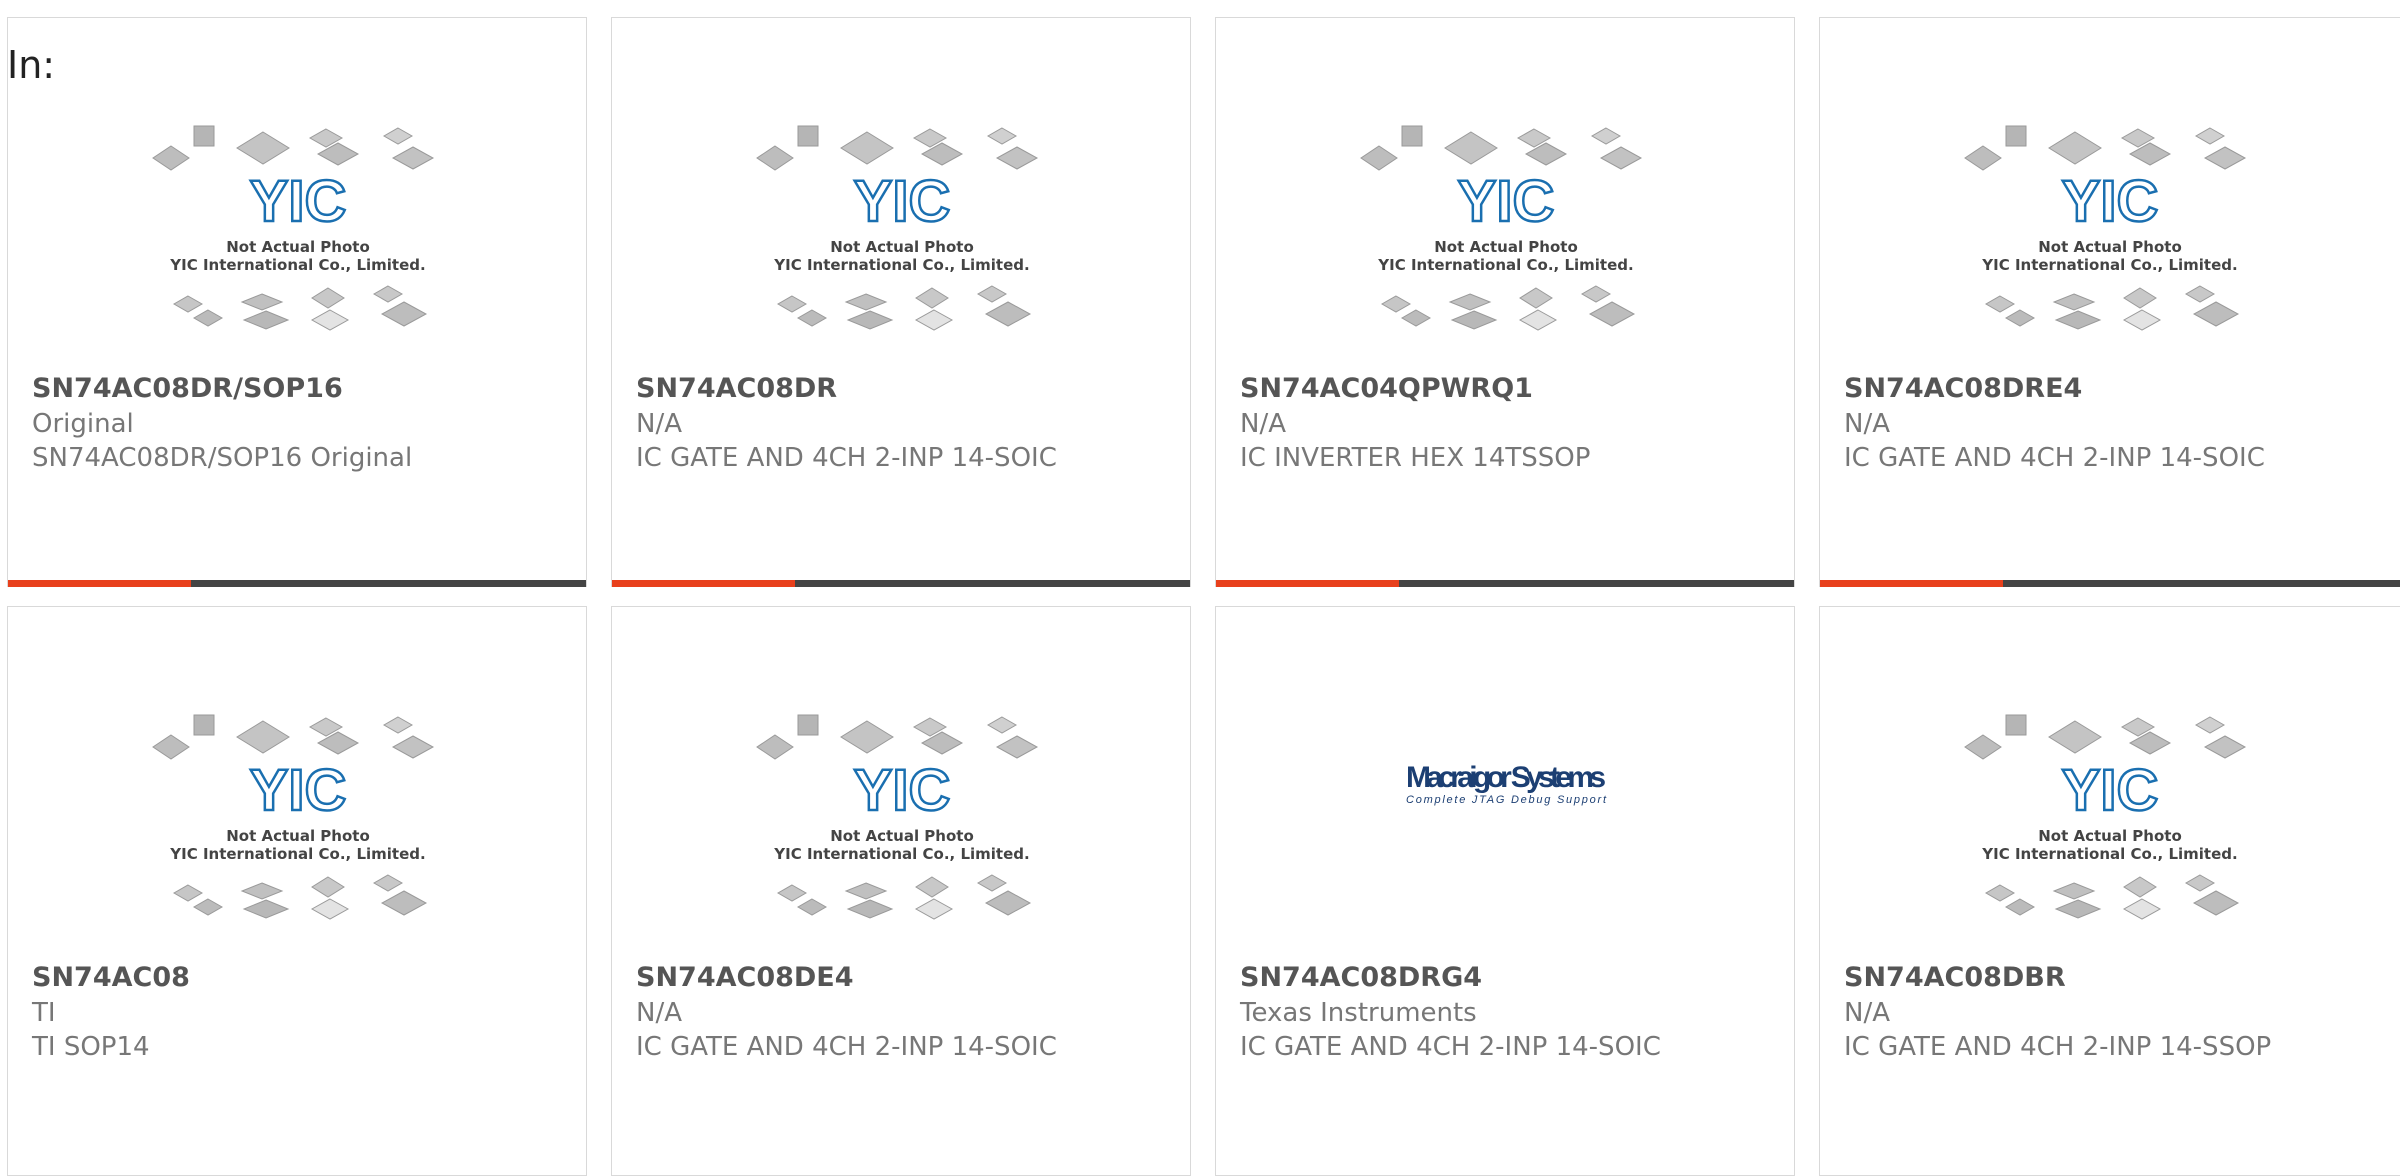  What do you see at coordinates (91, 1047) in the screenshot?
I see `description: TI SOP14` at bounding box center [91, 1047].